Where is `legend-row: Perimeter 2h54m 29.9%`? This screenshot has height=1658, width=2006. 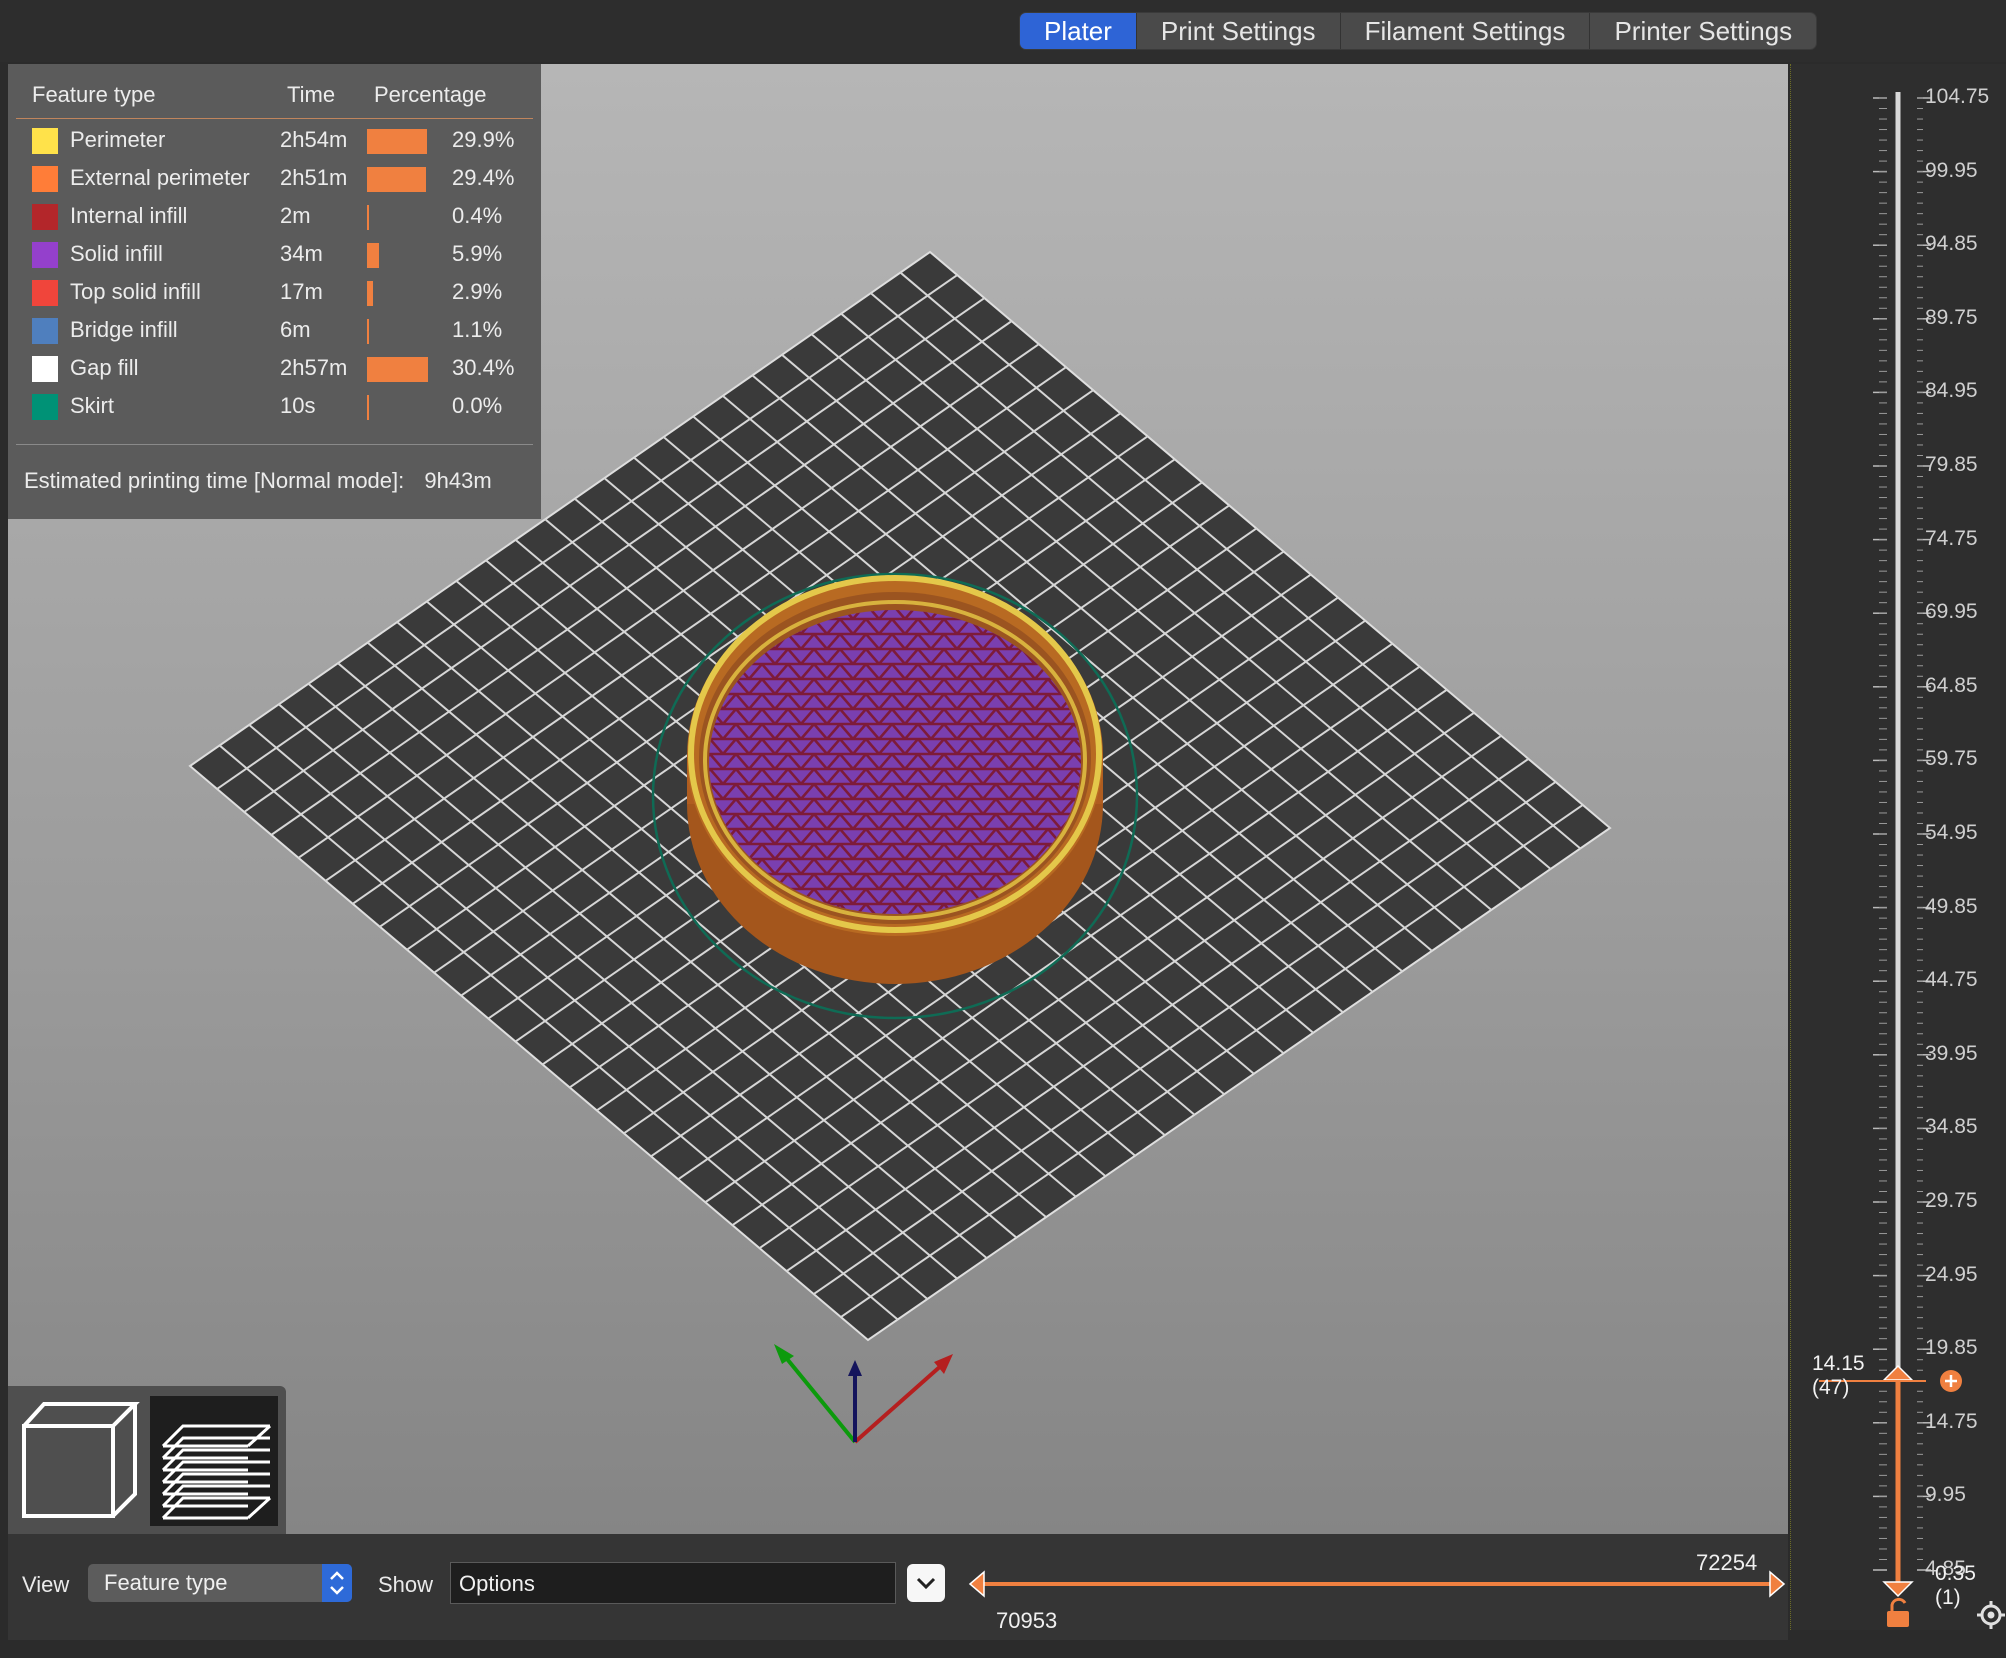
legend-row: Perimeter 2h54m 29.9% is located at coordinates (279, 141).